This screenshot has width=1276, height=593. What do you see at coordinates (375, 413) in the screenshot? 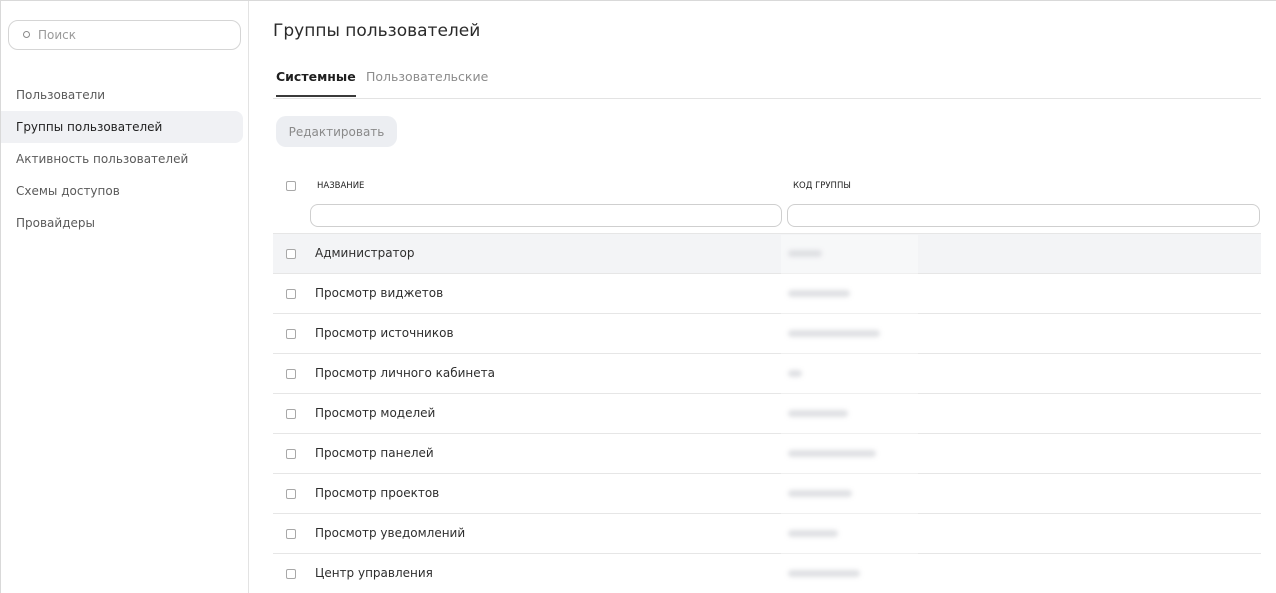
I see `row-name: Просмотр моделей` at bounding box center [375, 413].